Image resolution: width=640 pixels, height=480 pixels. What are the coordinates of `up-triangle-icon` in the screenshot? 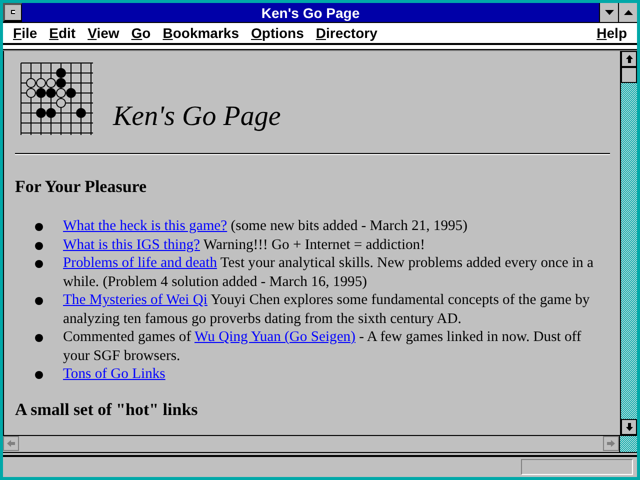 It's located at (628, 12).